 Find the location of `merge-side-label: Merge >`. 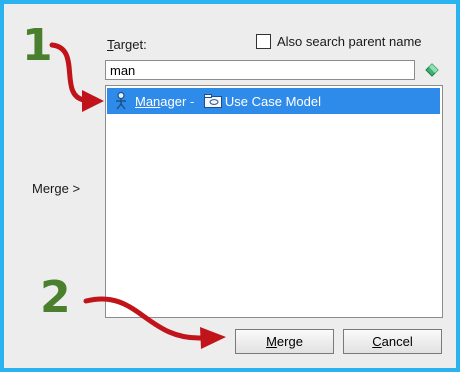

merge-side-label: Merge > is located at coordinates (56, 188).